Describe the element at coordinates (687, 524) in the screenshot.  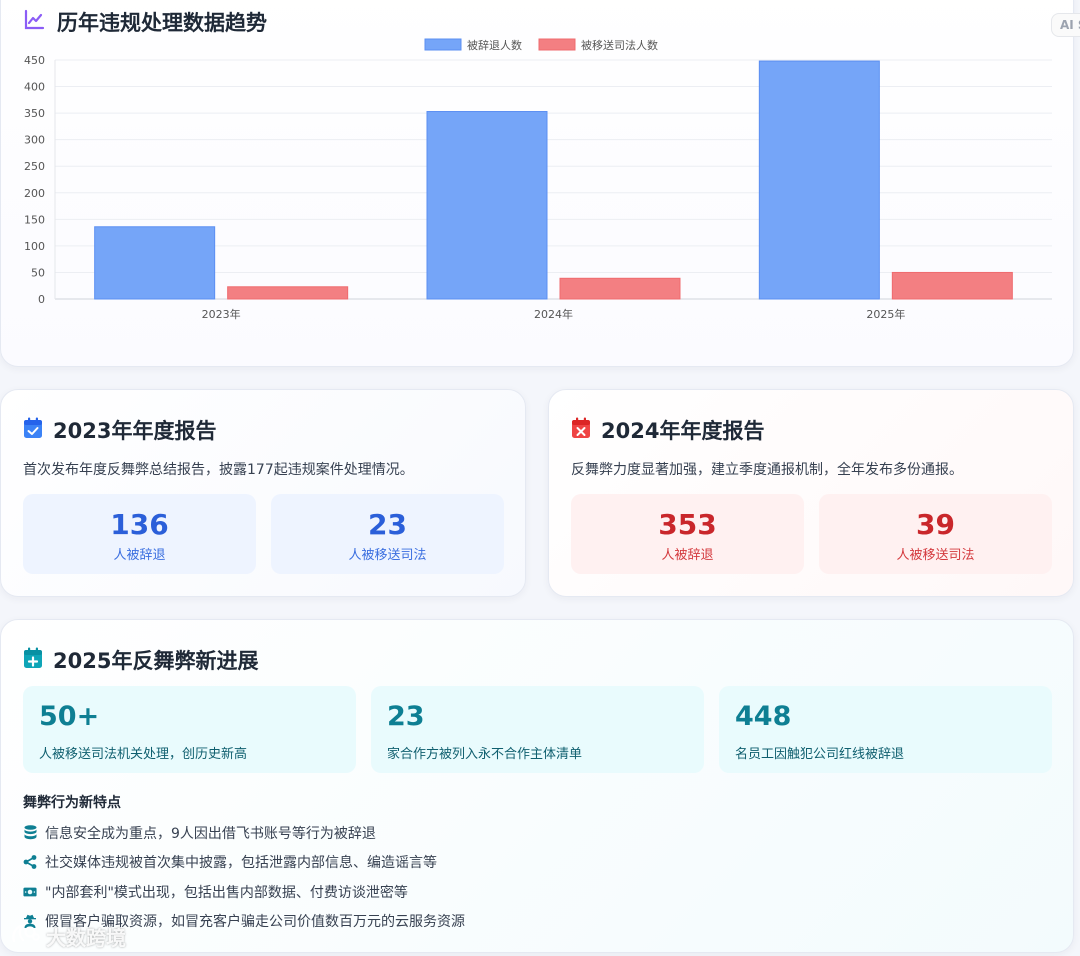
I see `stat-number: 353` at that location.